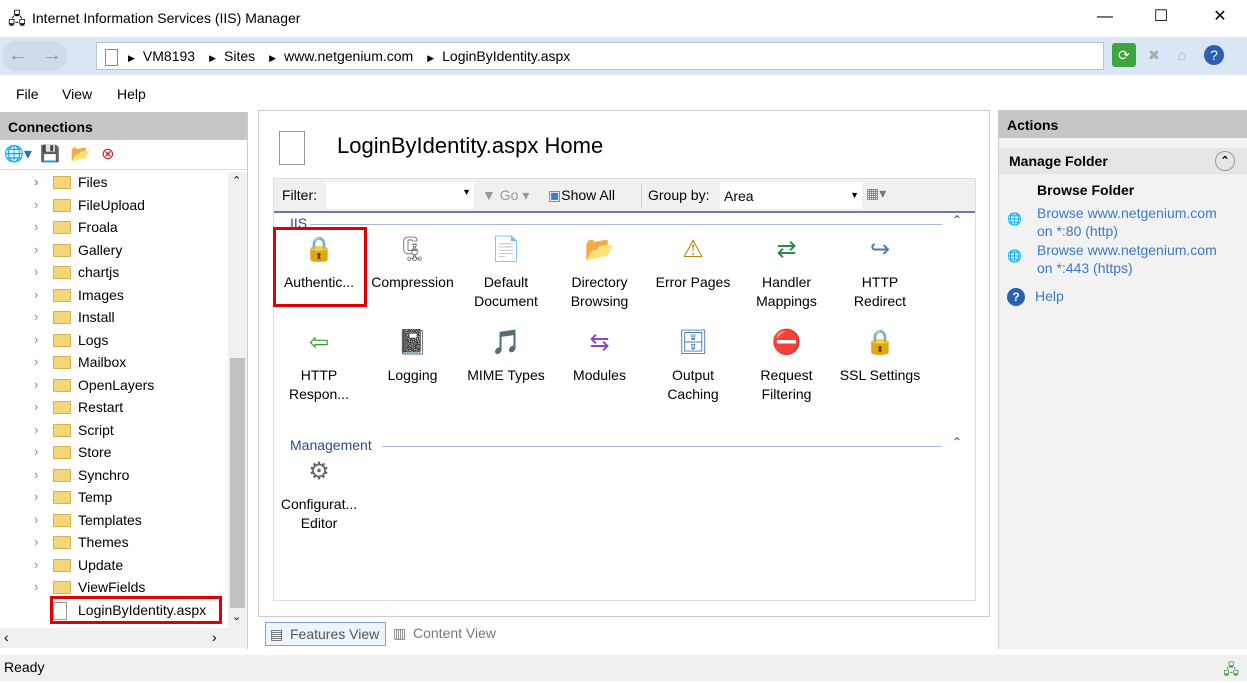 The image size is (1247, 683). Describe the element at coordinates (114, 183) in the screenshot. I see `tree-item: › Files` at that location.